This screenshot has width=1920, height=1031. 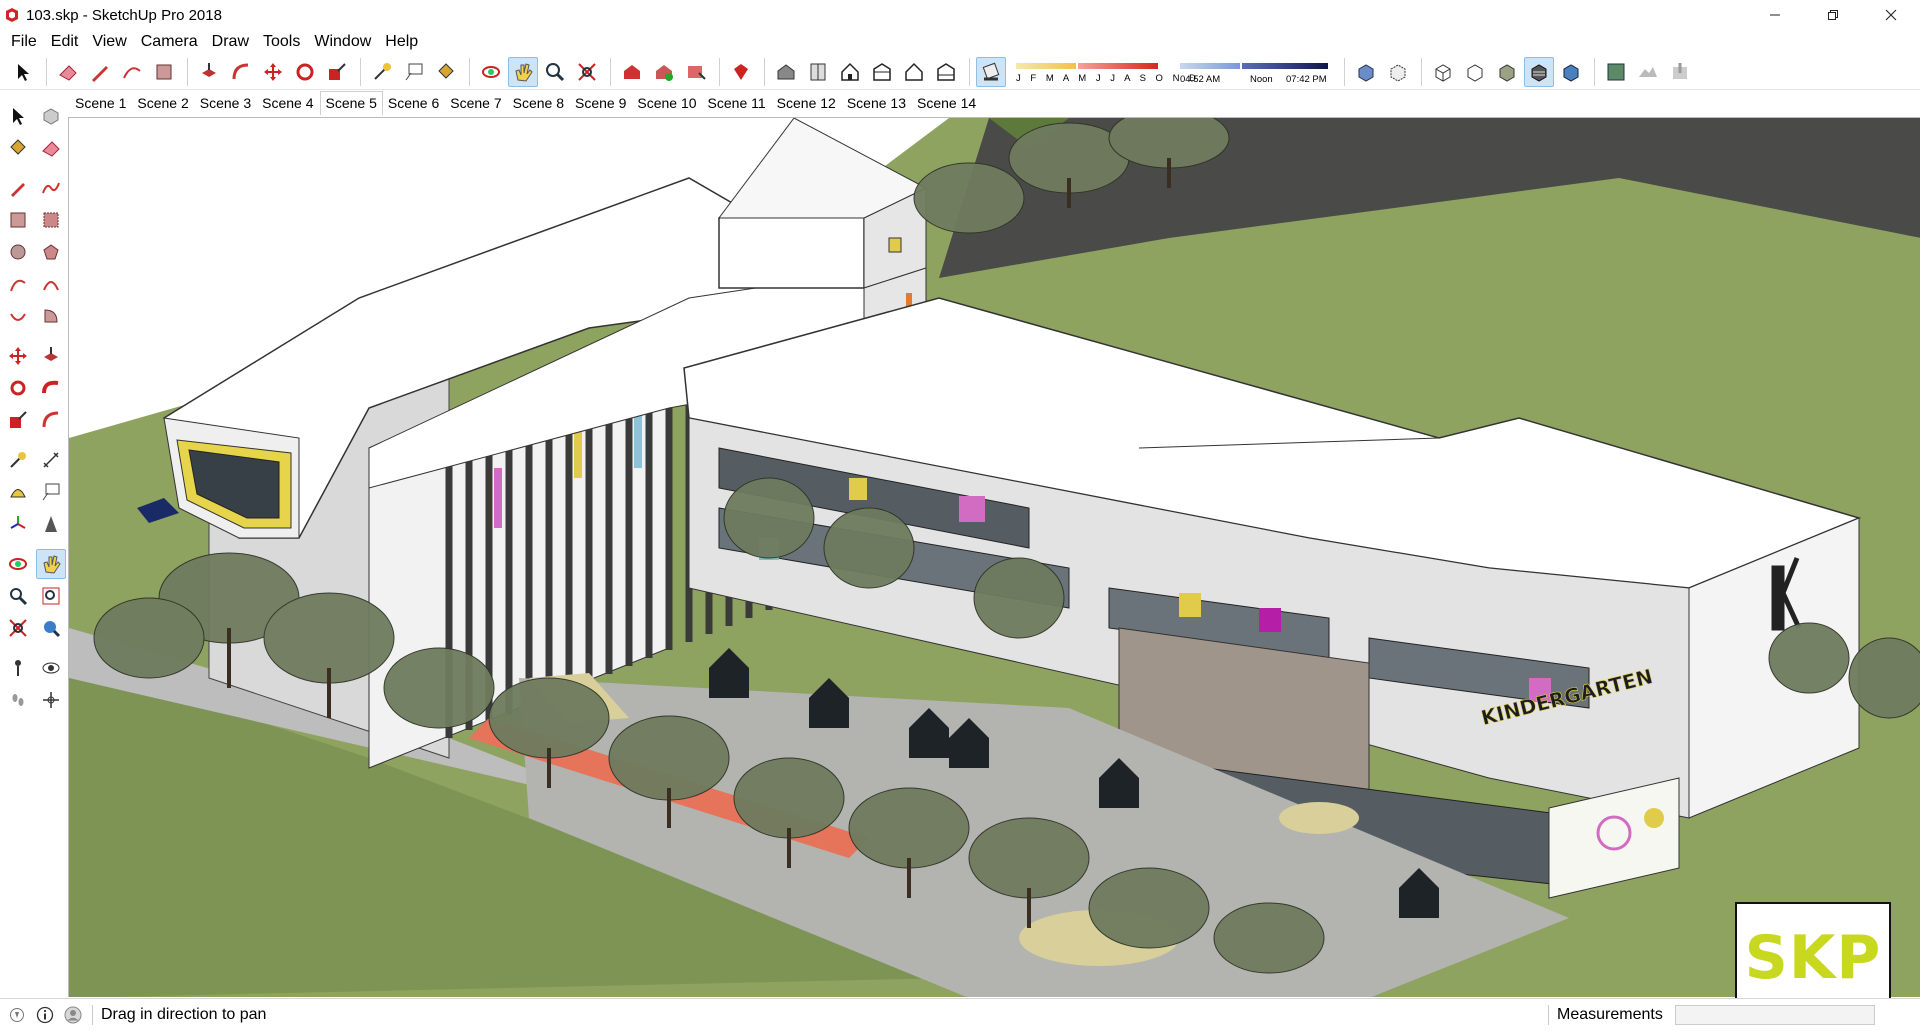 What do you see at coordinates (877, 104) in the screenshot?
I see `tab-scene-13: Scene 13` at bounding box center [877, 104].